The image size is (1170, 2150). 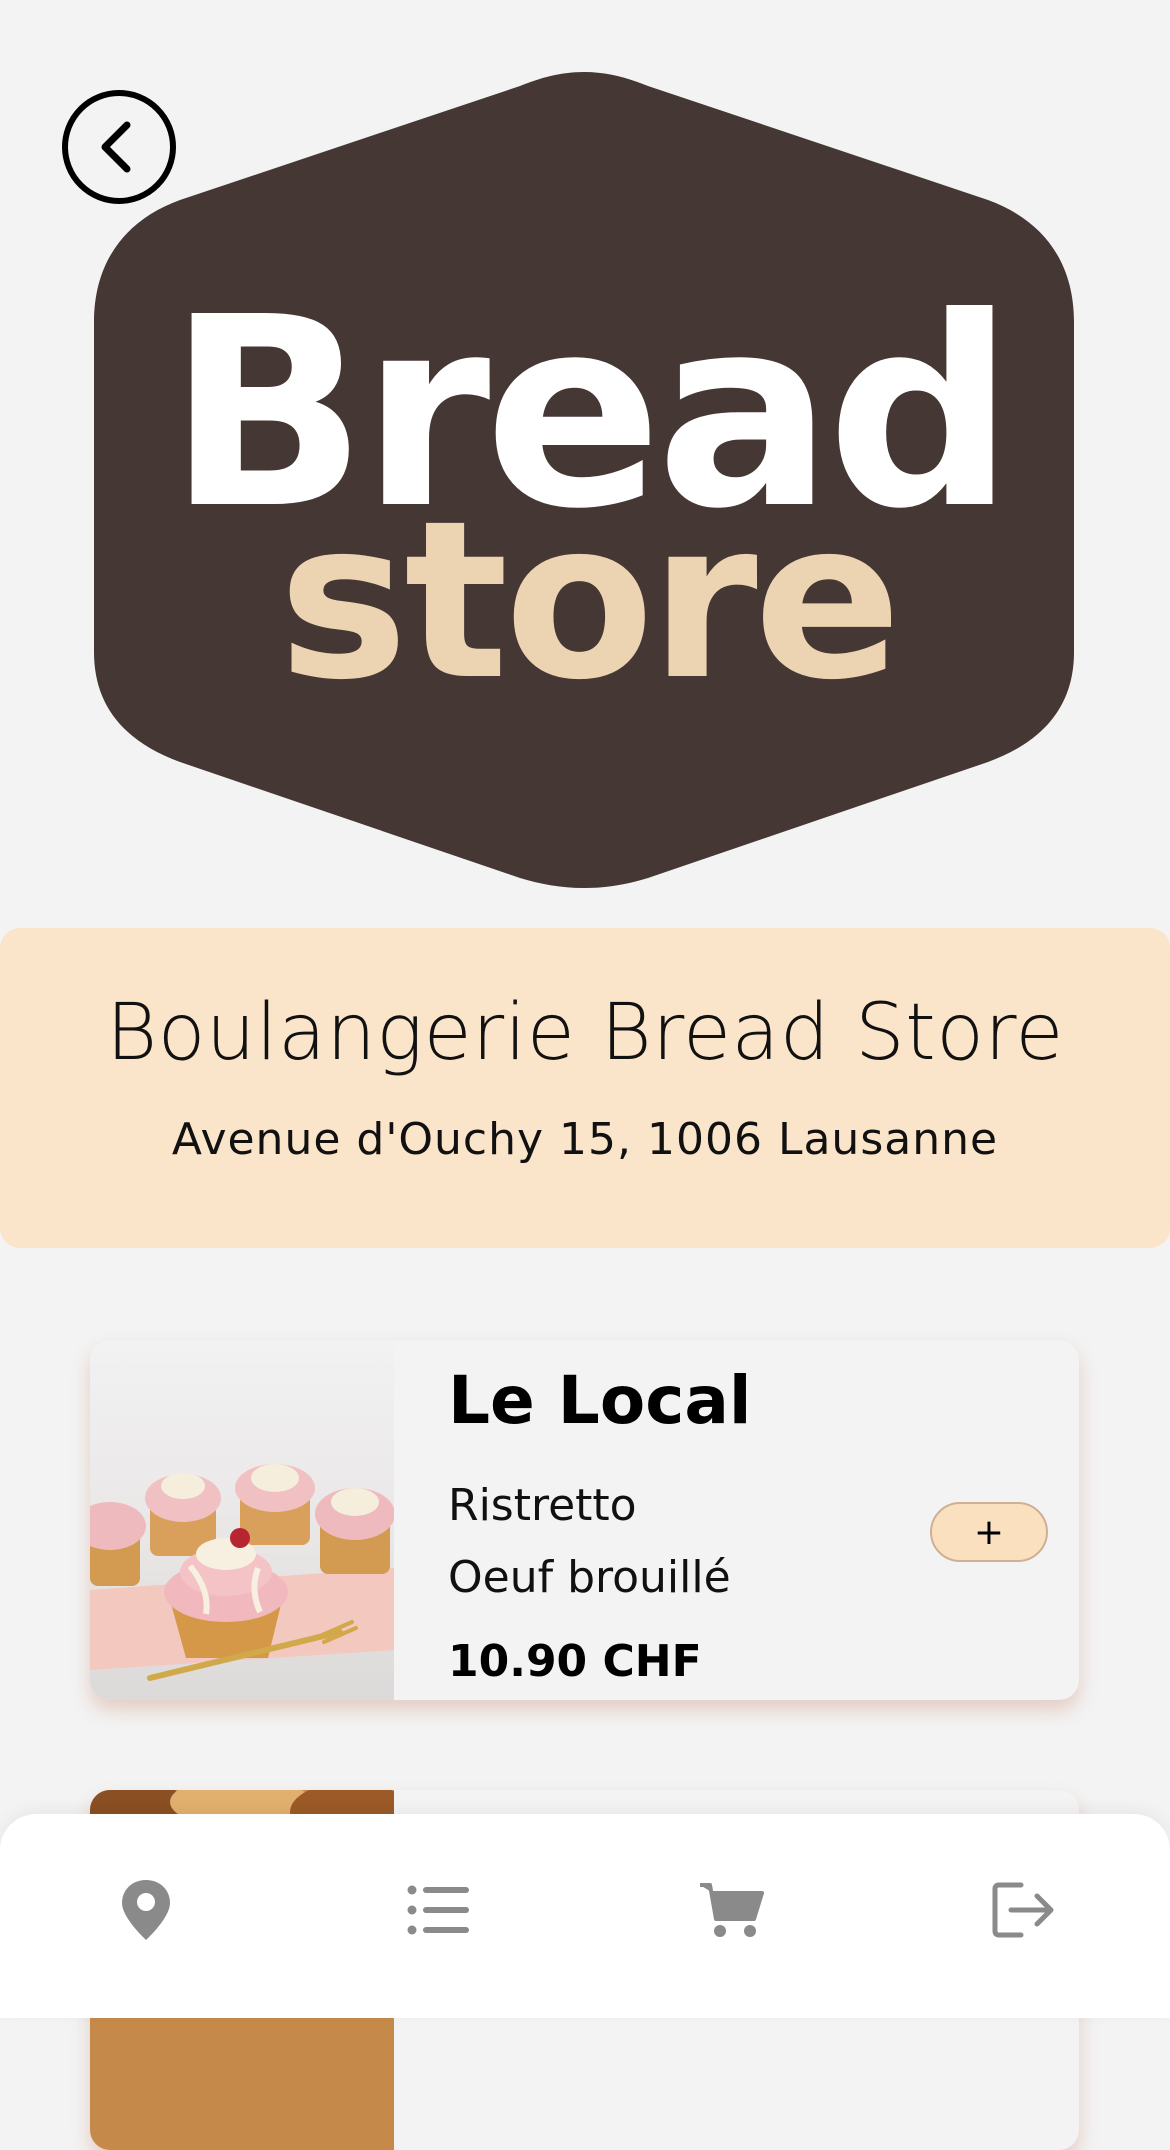 What do you see at coordinates (589, 1577) in the screenshot?
I see `product-item: Oeuf brouillé` at bounding box center [589, 1577].